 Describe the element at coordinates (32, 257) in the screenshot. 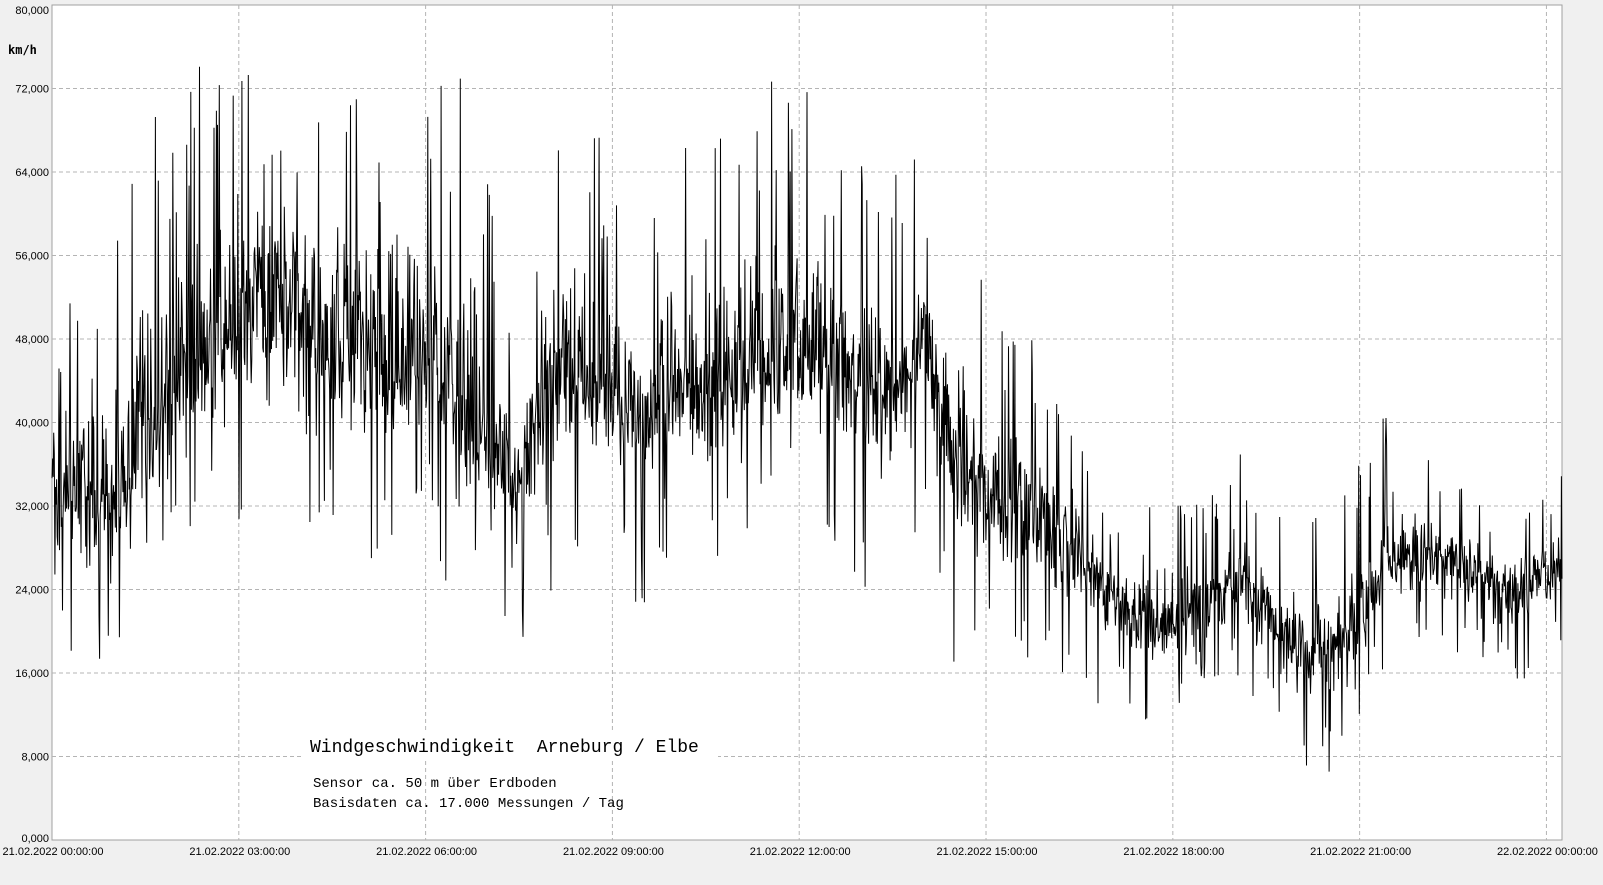

I see `y-tick-label: 56,000` at that location.